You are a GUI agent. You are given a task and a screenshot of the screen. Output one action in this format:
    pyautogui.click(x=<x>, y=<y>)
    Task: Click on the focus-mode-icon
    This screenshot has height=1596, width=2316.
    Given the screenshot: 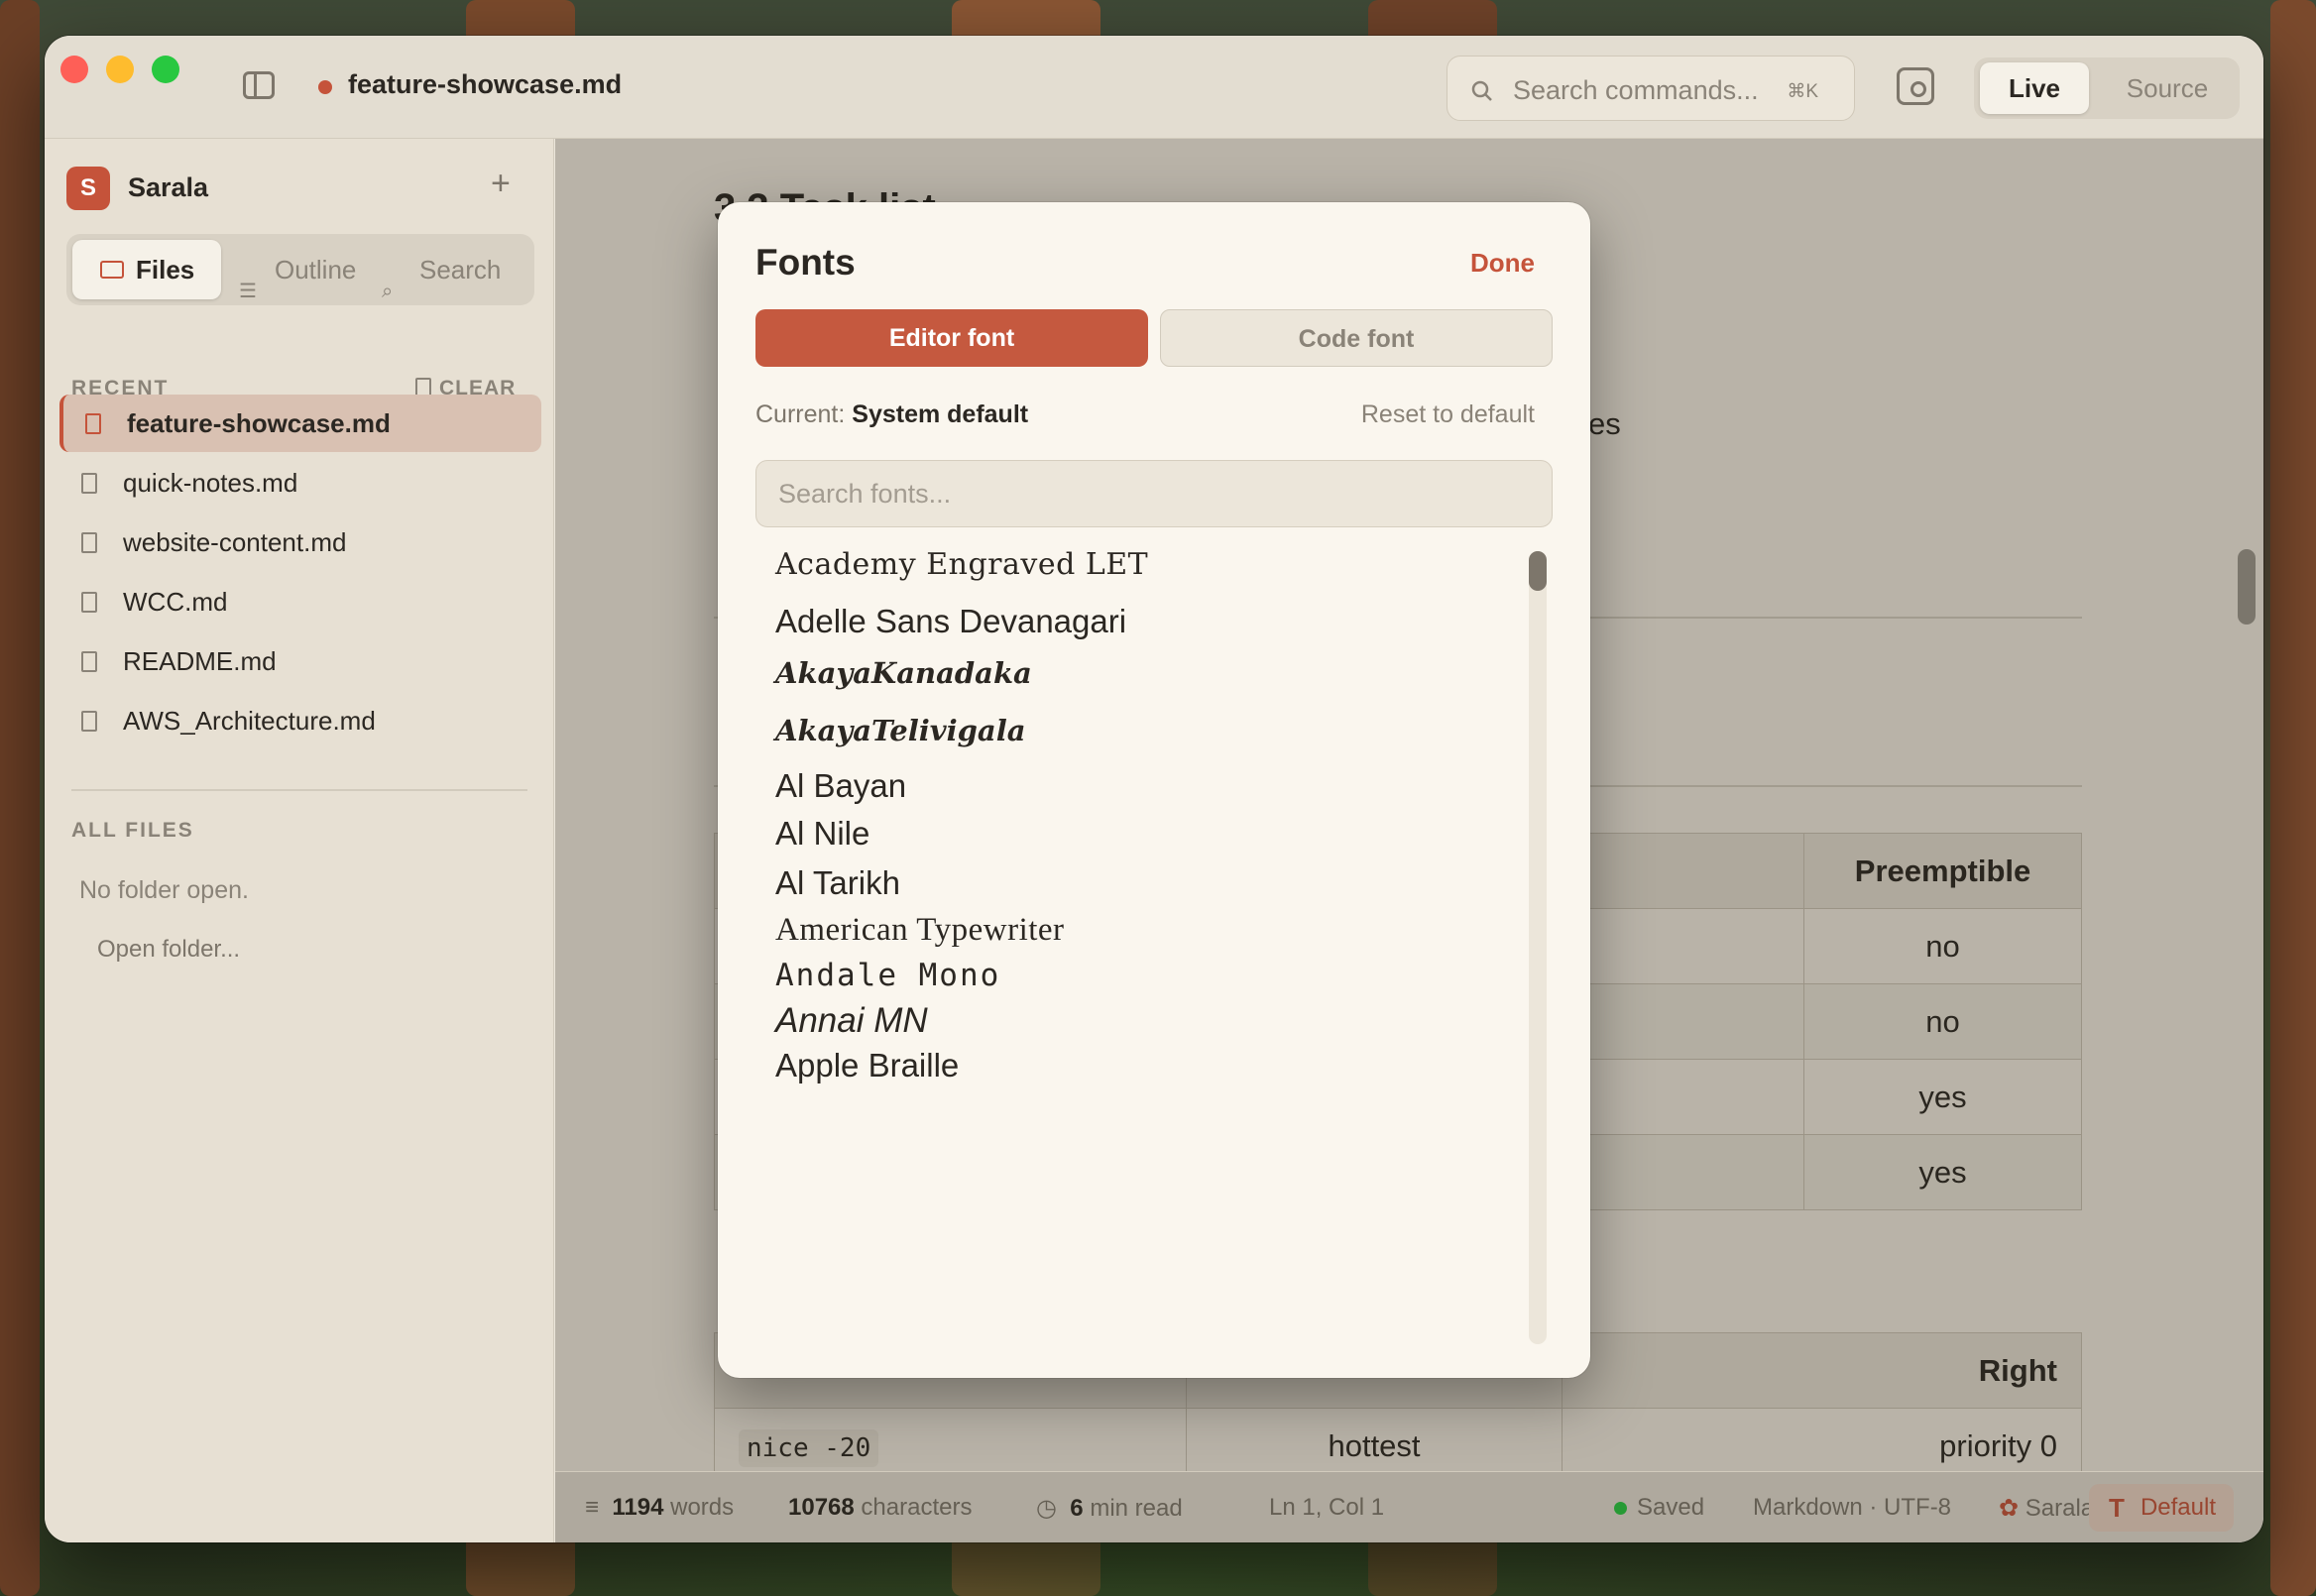 What is the action you would take?
    pyautogui.click(x=1915, y=86)
    